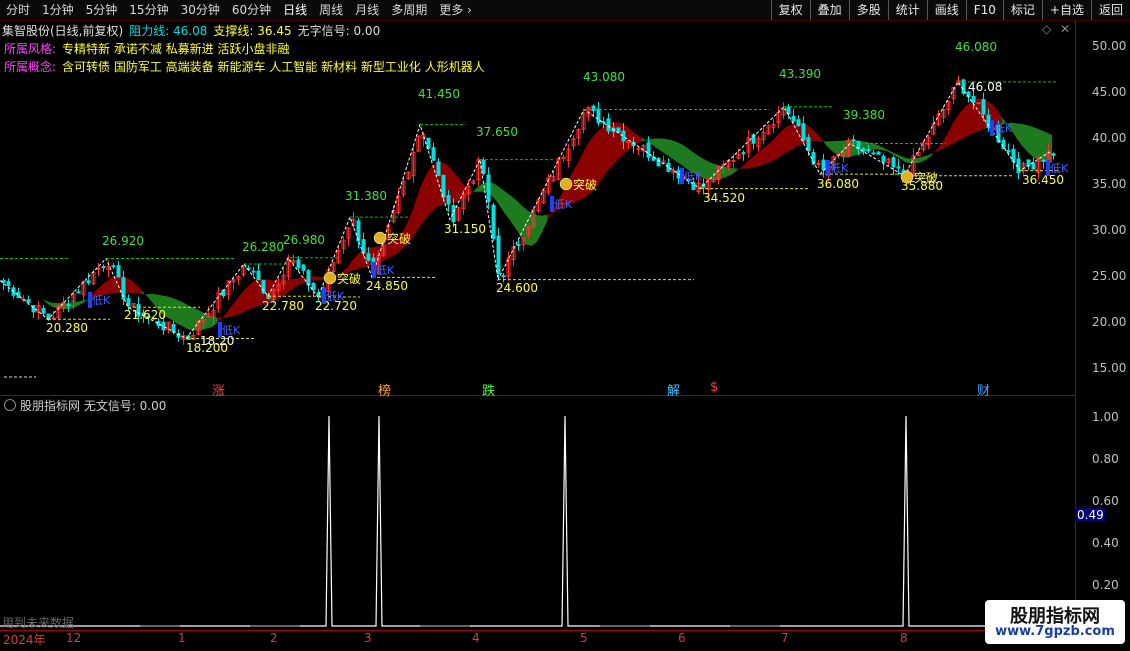 The image size is (1130, 651). What do you see at coordinates (714, 387) in the screenshot?
I see `event-mark-dividend: $` at bounding box center [714, 387].